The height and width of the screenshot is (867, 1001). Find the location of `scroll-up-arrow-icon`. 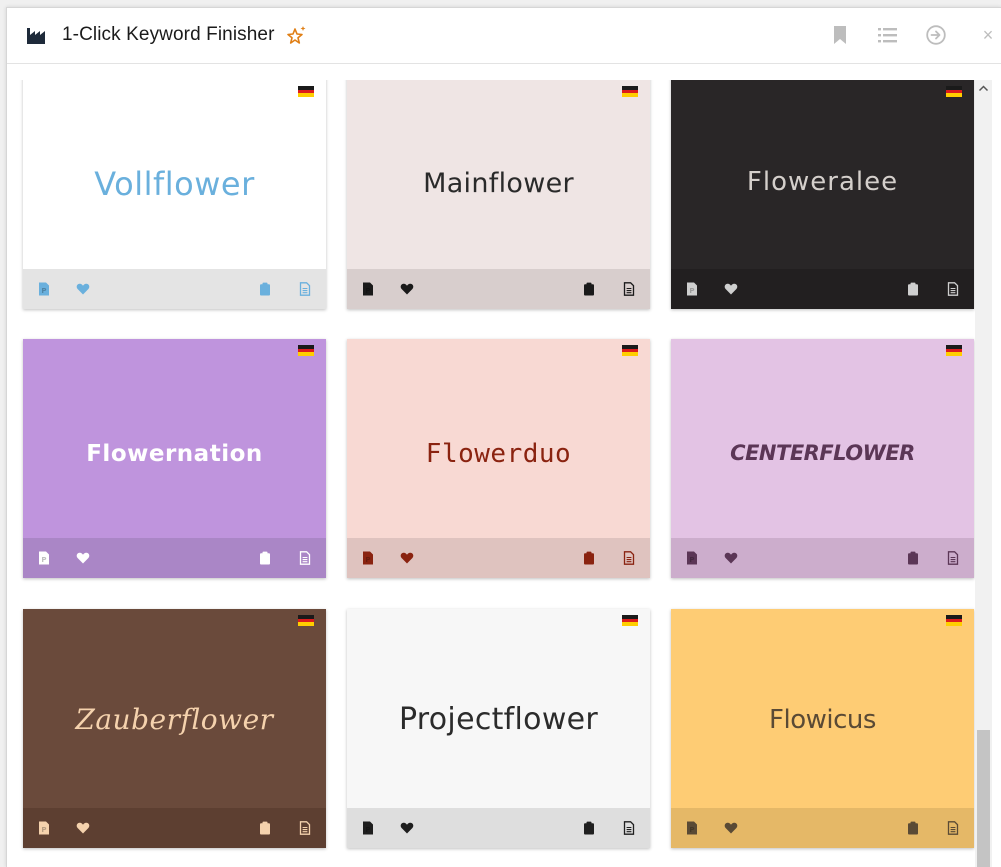

scroll-up-arrow-icon is located at coordinates (983, 88).